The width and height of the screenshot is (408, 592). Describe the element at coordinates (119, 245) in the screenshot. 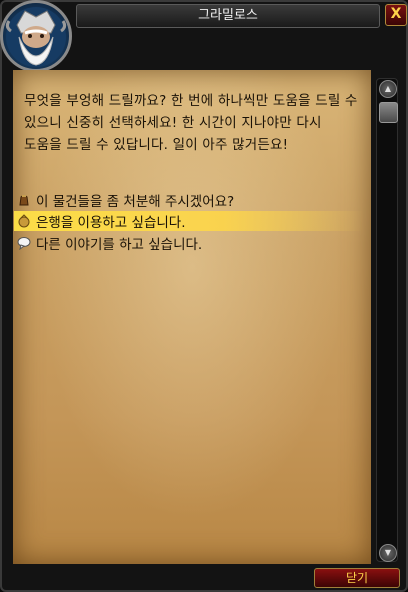

I see `option-label: 다른 이야기를 하고 싶습니다.` at that location.